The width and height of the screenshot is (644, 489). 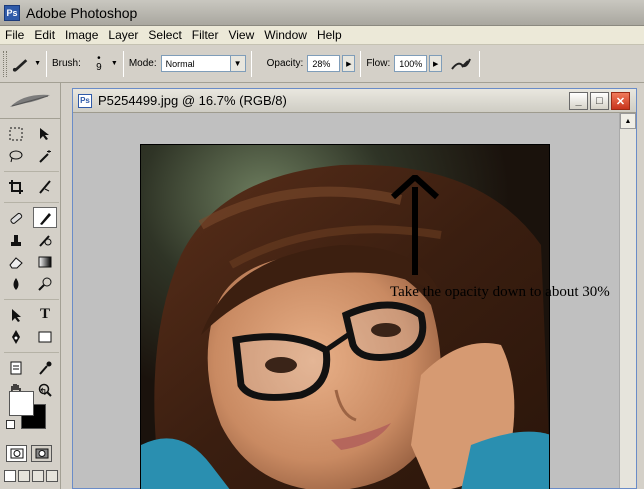 I want to click on mode-select: Normal, so click(x=195, y=63).